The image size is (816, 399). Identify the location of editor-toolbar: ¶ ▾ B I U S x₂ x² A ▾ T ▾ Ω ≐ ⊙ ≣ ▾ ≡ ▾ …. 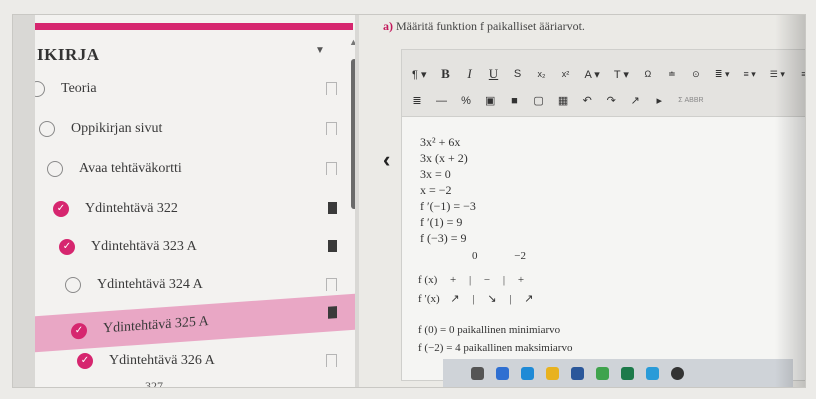
(603, 83).